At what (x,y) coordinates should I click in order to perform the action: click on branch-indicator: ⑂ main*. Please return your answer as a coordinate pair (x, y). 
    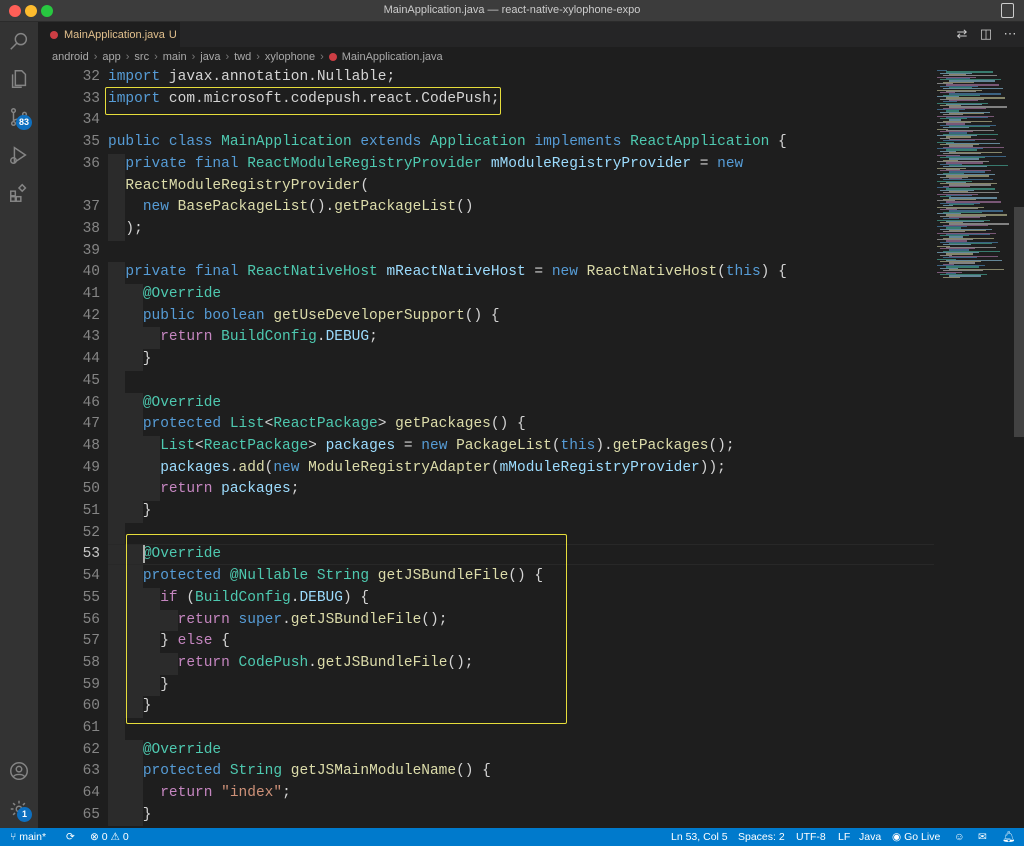
    Looking at the image, I should click on (28, 837).